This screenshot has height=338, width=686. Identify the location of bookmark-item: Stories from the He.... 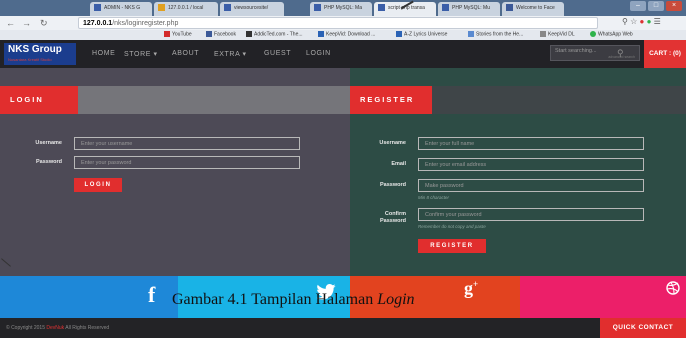
(495, 34).